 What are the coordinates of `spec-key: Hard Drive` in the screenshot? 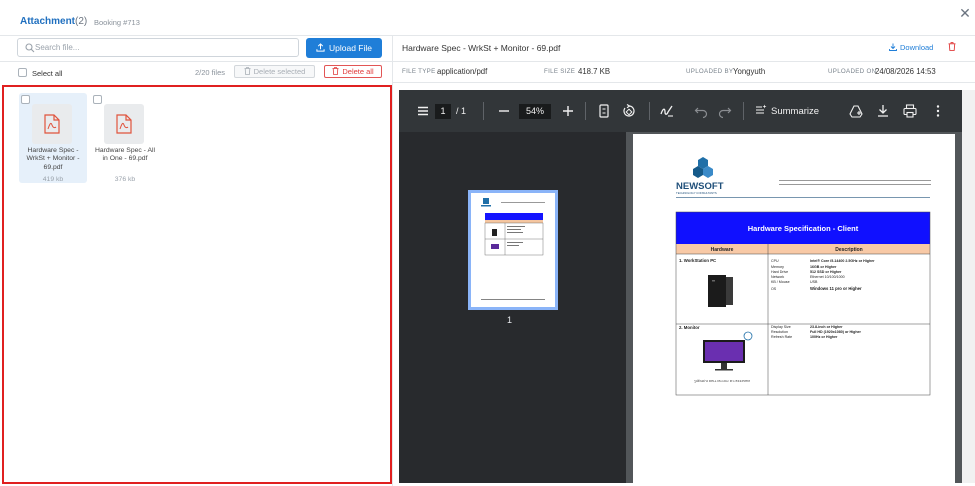 It's located at (779, 272).